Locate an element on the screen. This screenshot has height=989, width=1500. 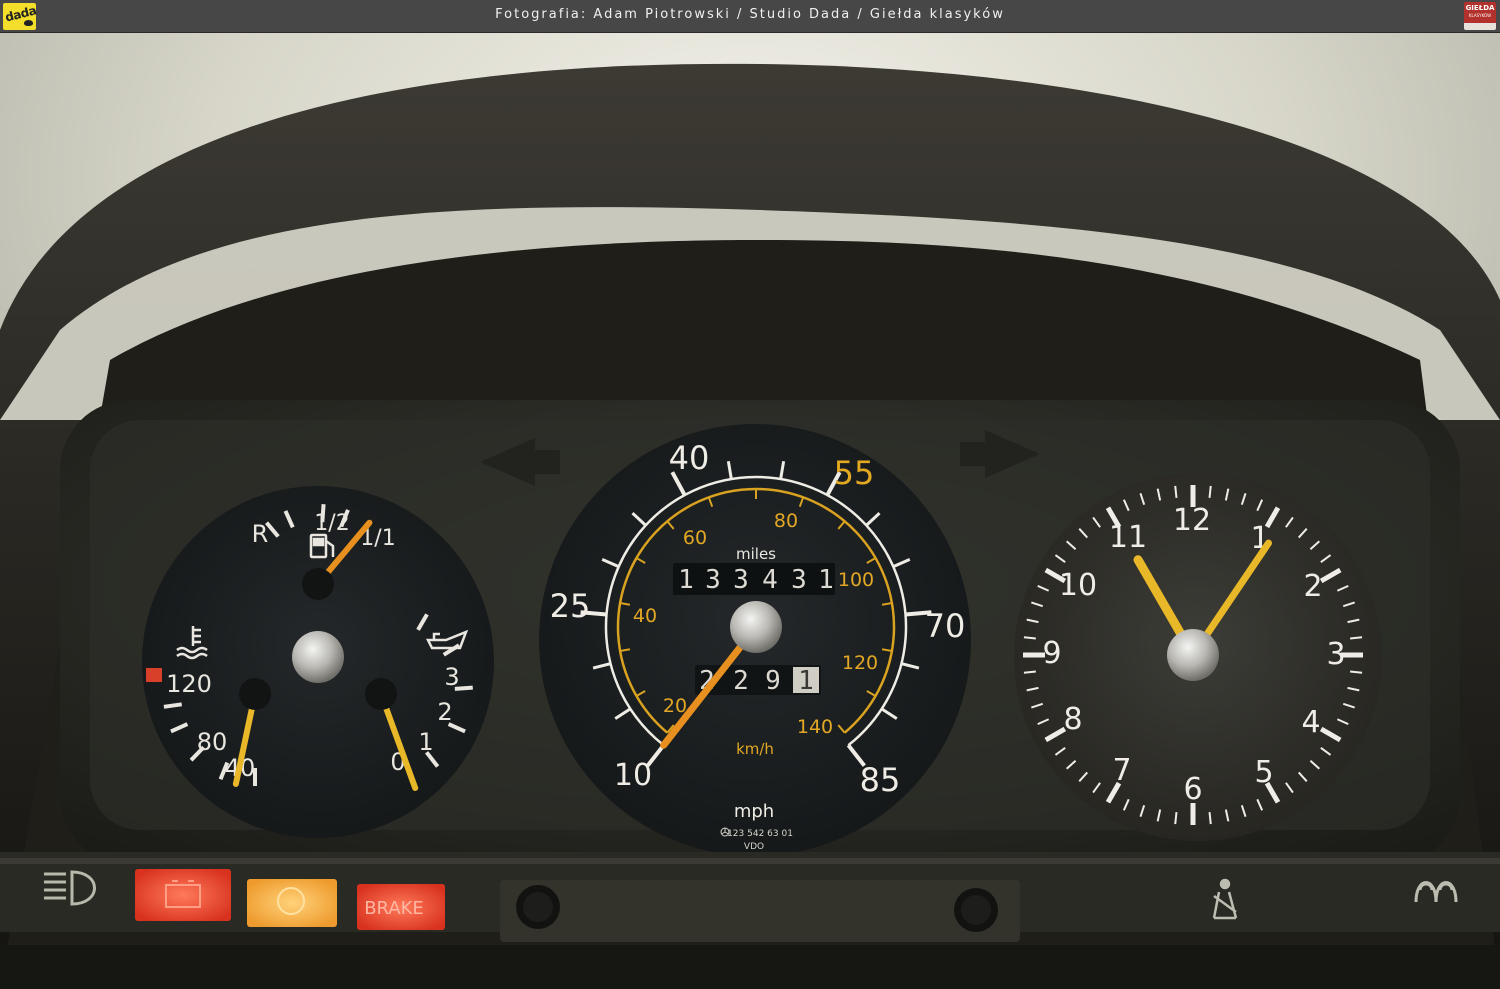
clock-hub is located at coordinates (1193, 655).